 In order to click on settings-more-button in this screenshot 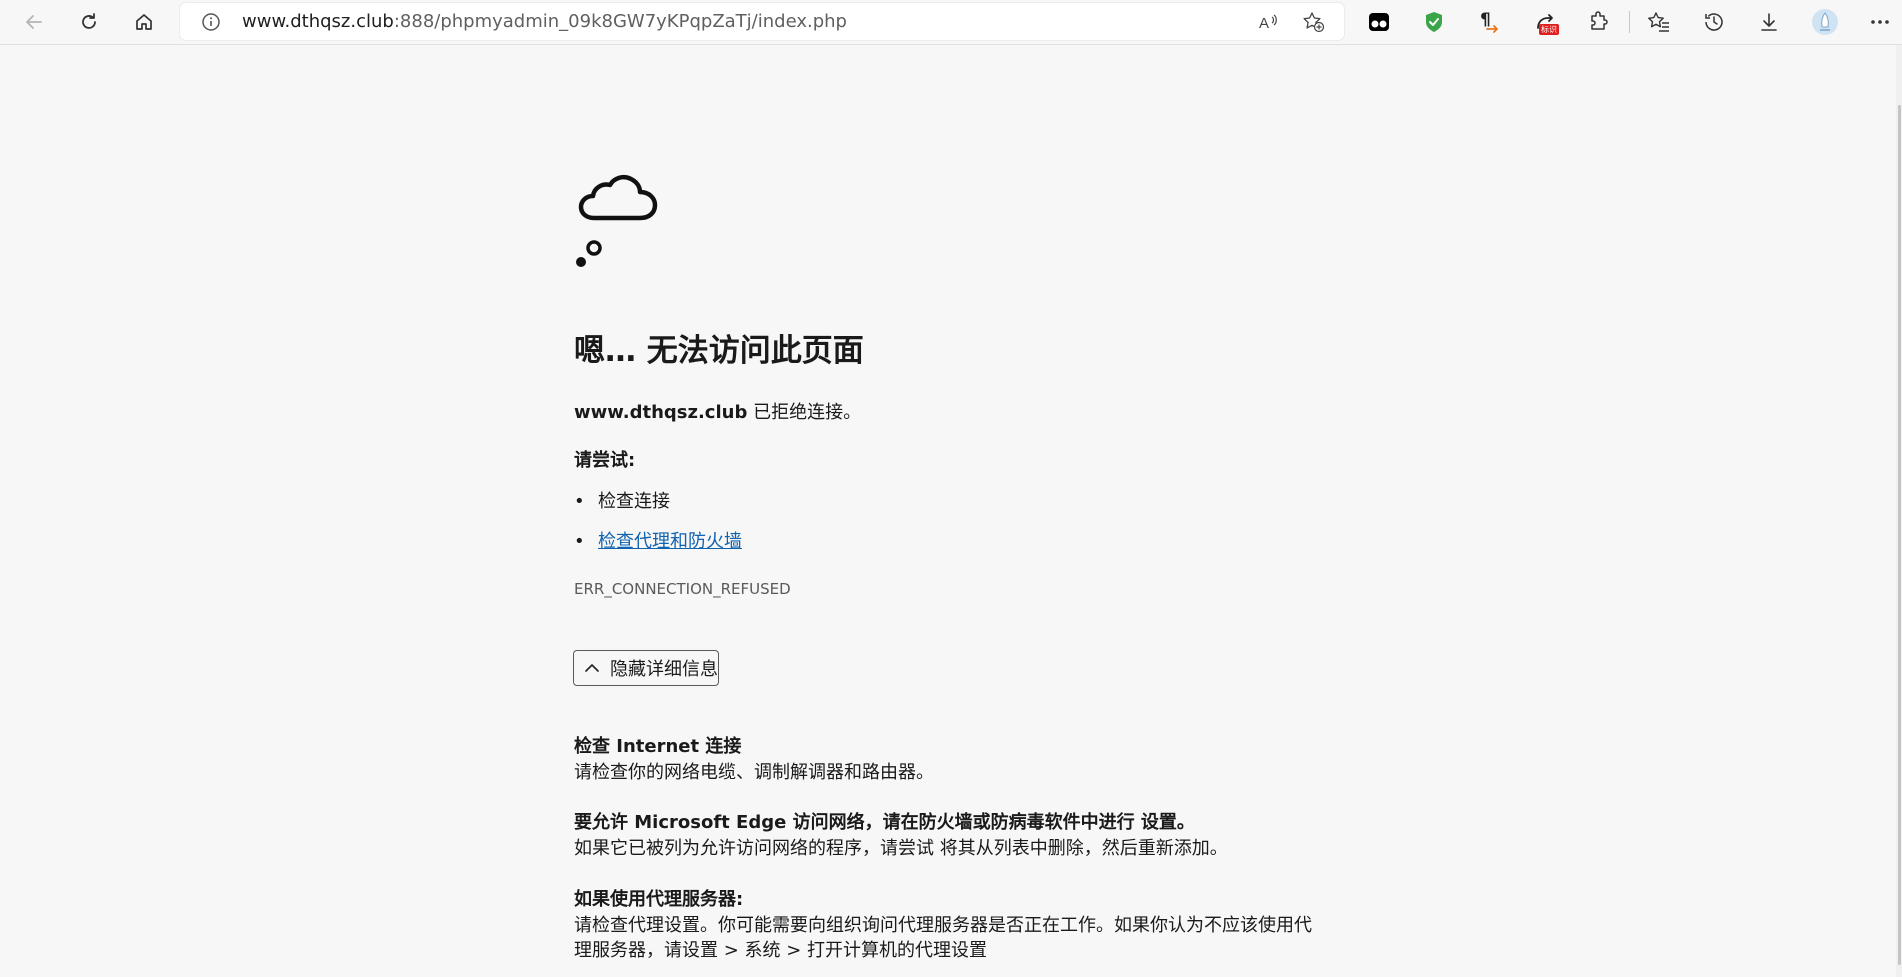, I will do `click(1880, 22)`.